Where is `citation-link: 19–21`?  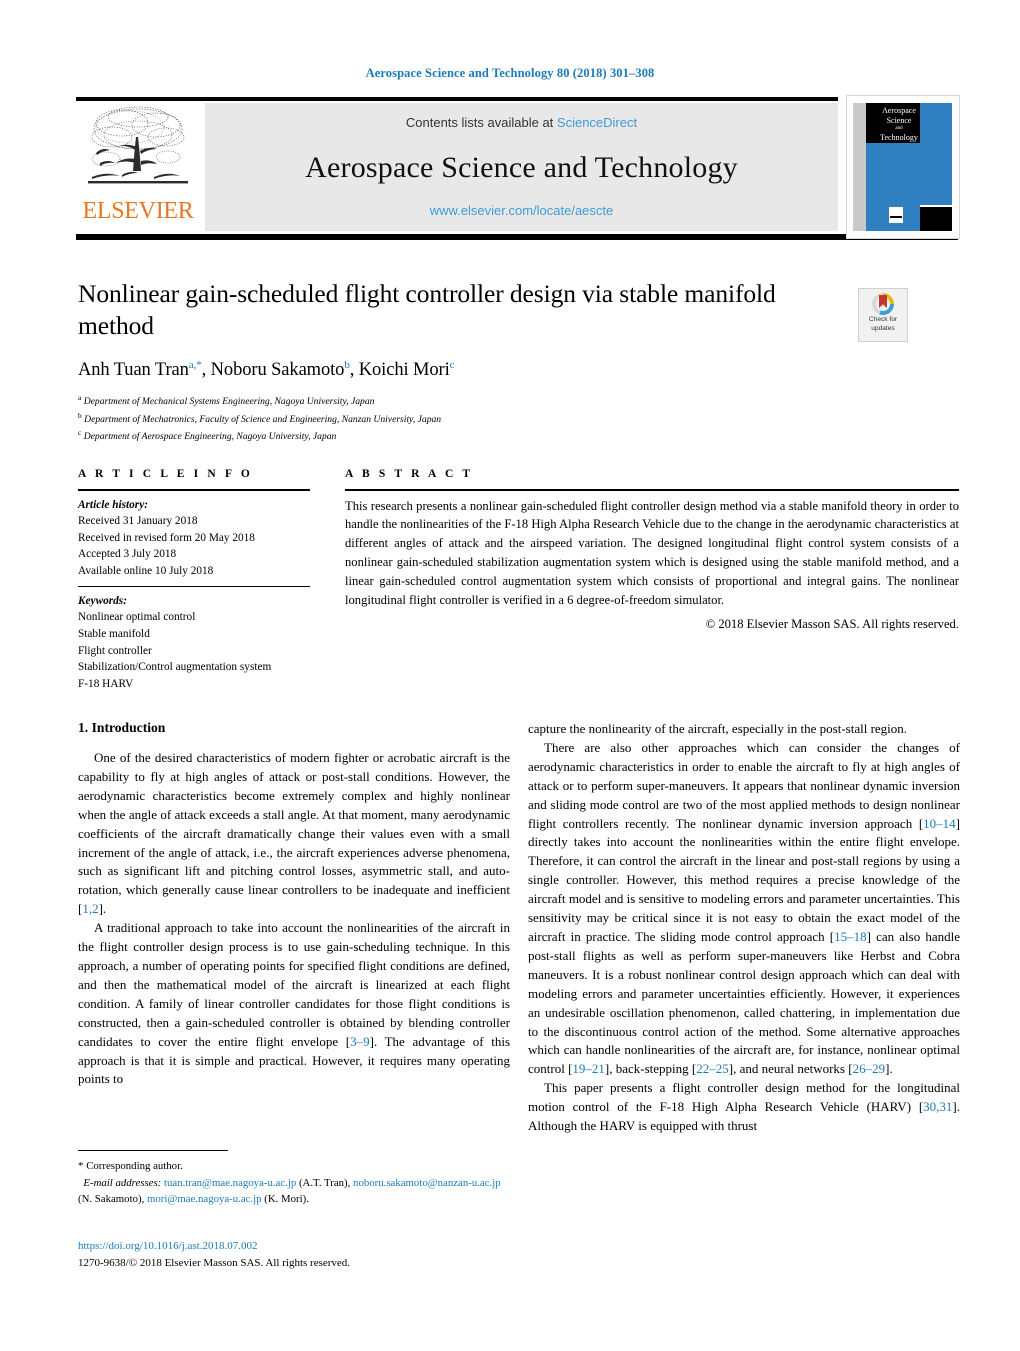 citation-link: 19–21 is located at coordinates (588, 1068).